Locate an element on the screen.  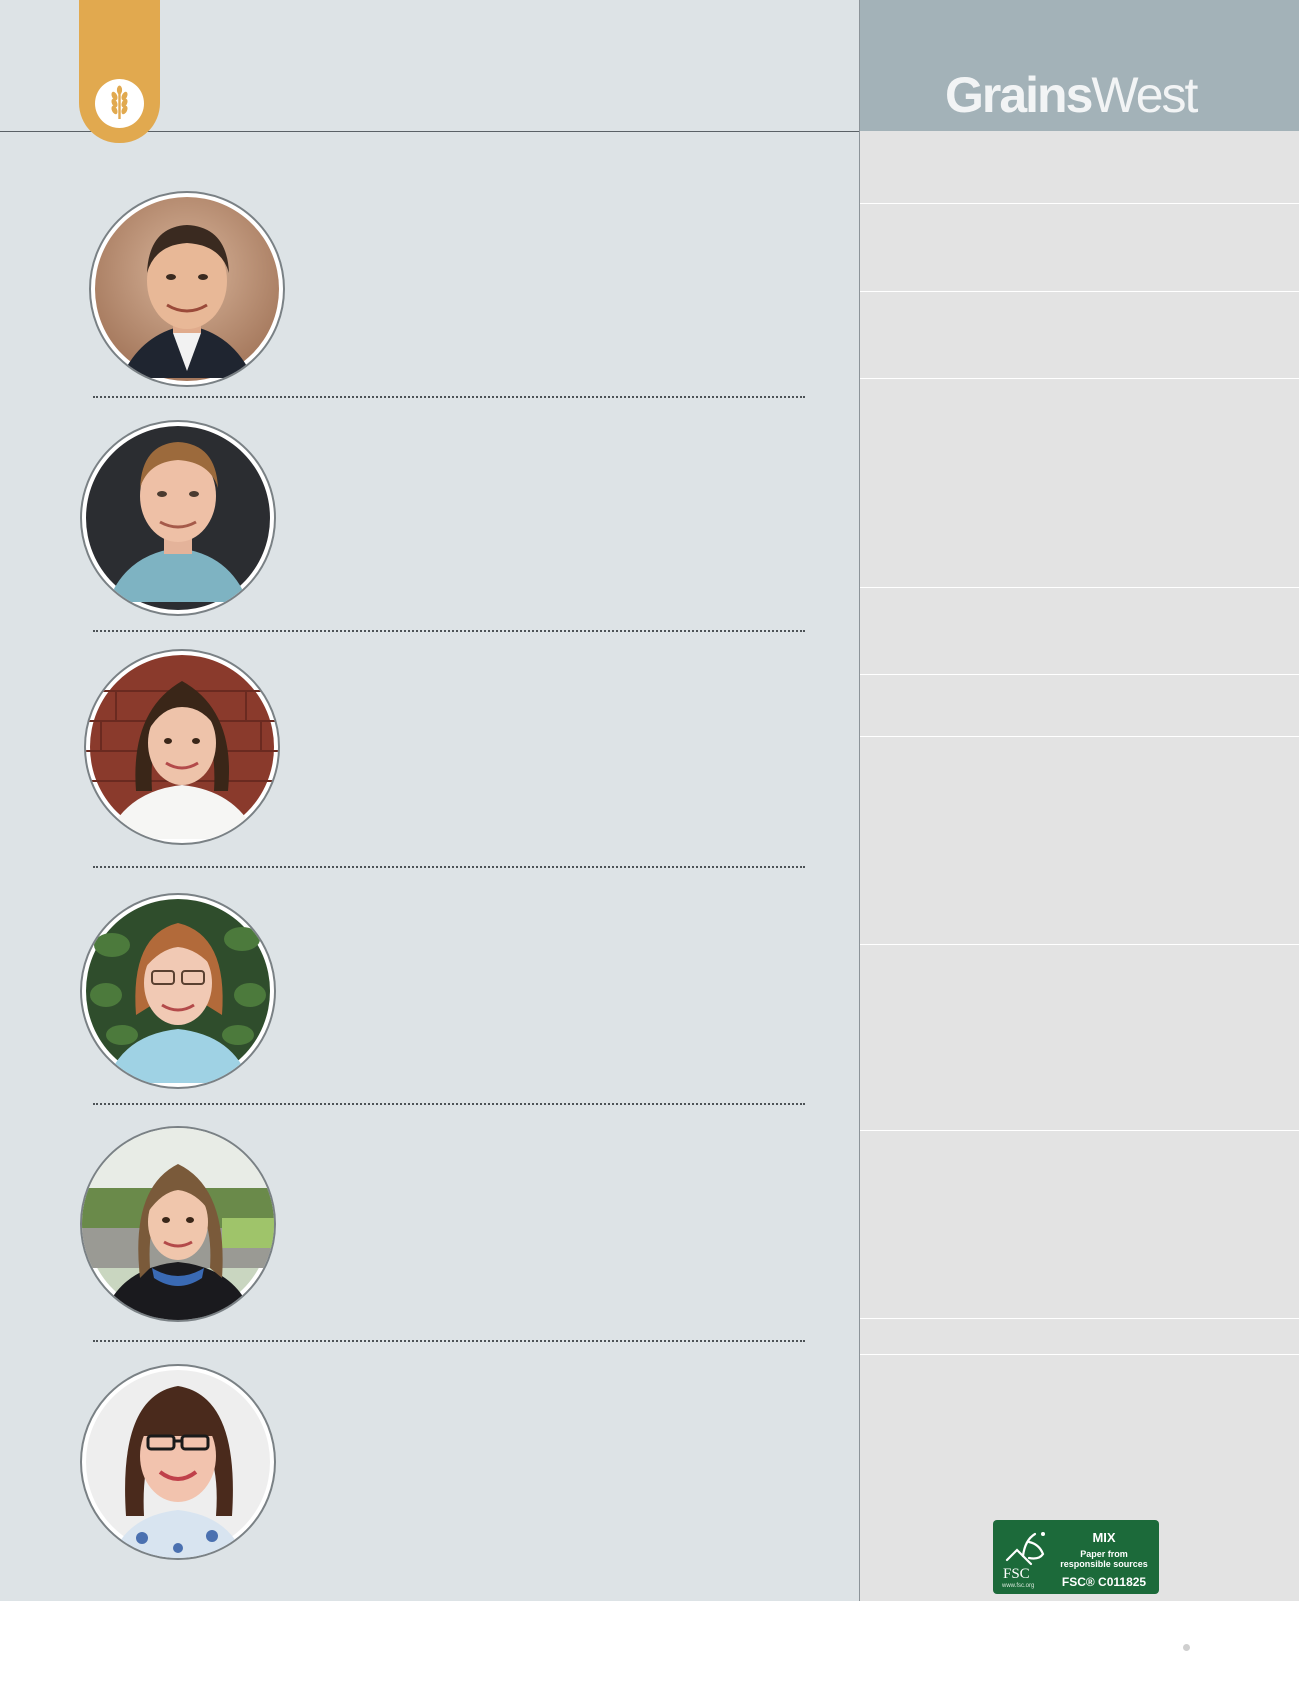
fsc-url: www.fsc.org is located at coordinates (1018, 1586).